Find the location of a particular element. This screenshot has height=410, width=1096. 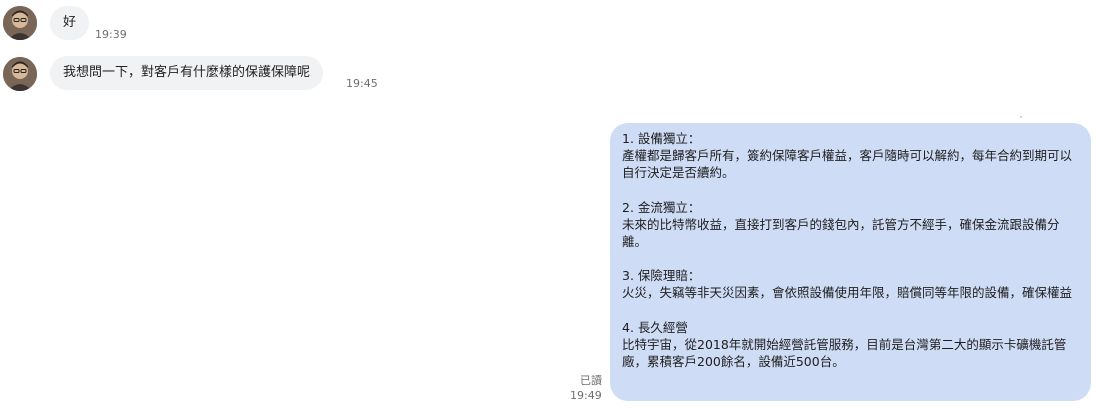

message-text: 好 is located at coordinates (70, 22).